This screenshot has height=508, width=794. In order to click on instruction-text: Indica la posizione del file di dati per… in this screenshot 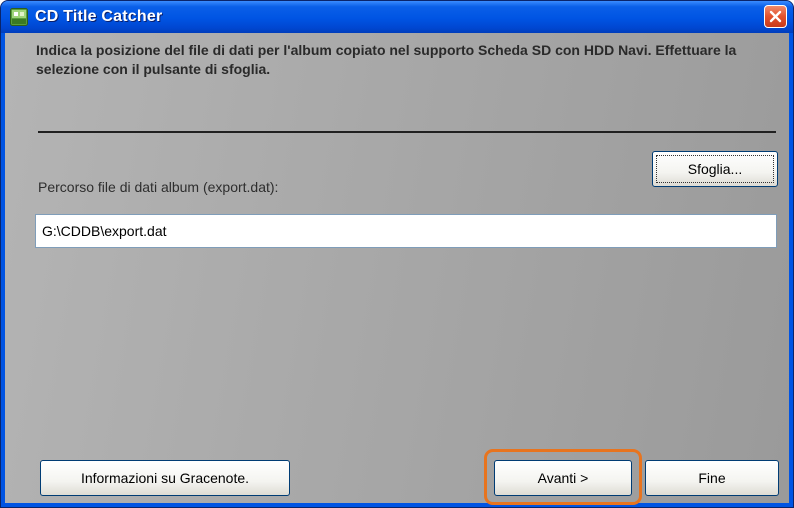, I will do `click(386, 59)`.